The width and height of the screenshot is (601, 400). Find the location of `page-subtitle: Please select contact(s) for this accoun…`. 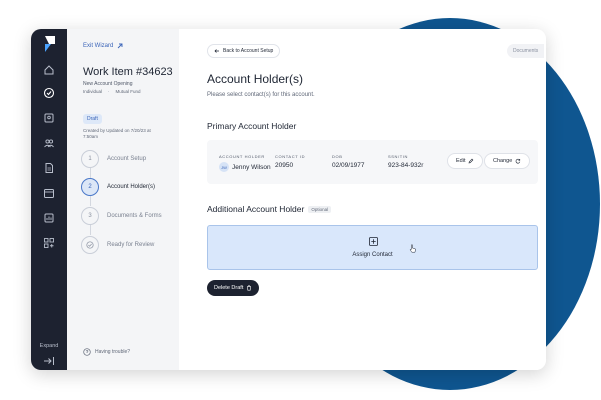

page-subtitle: Please select contact(s) for this accoun… is located at coordinates (261, 95).